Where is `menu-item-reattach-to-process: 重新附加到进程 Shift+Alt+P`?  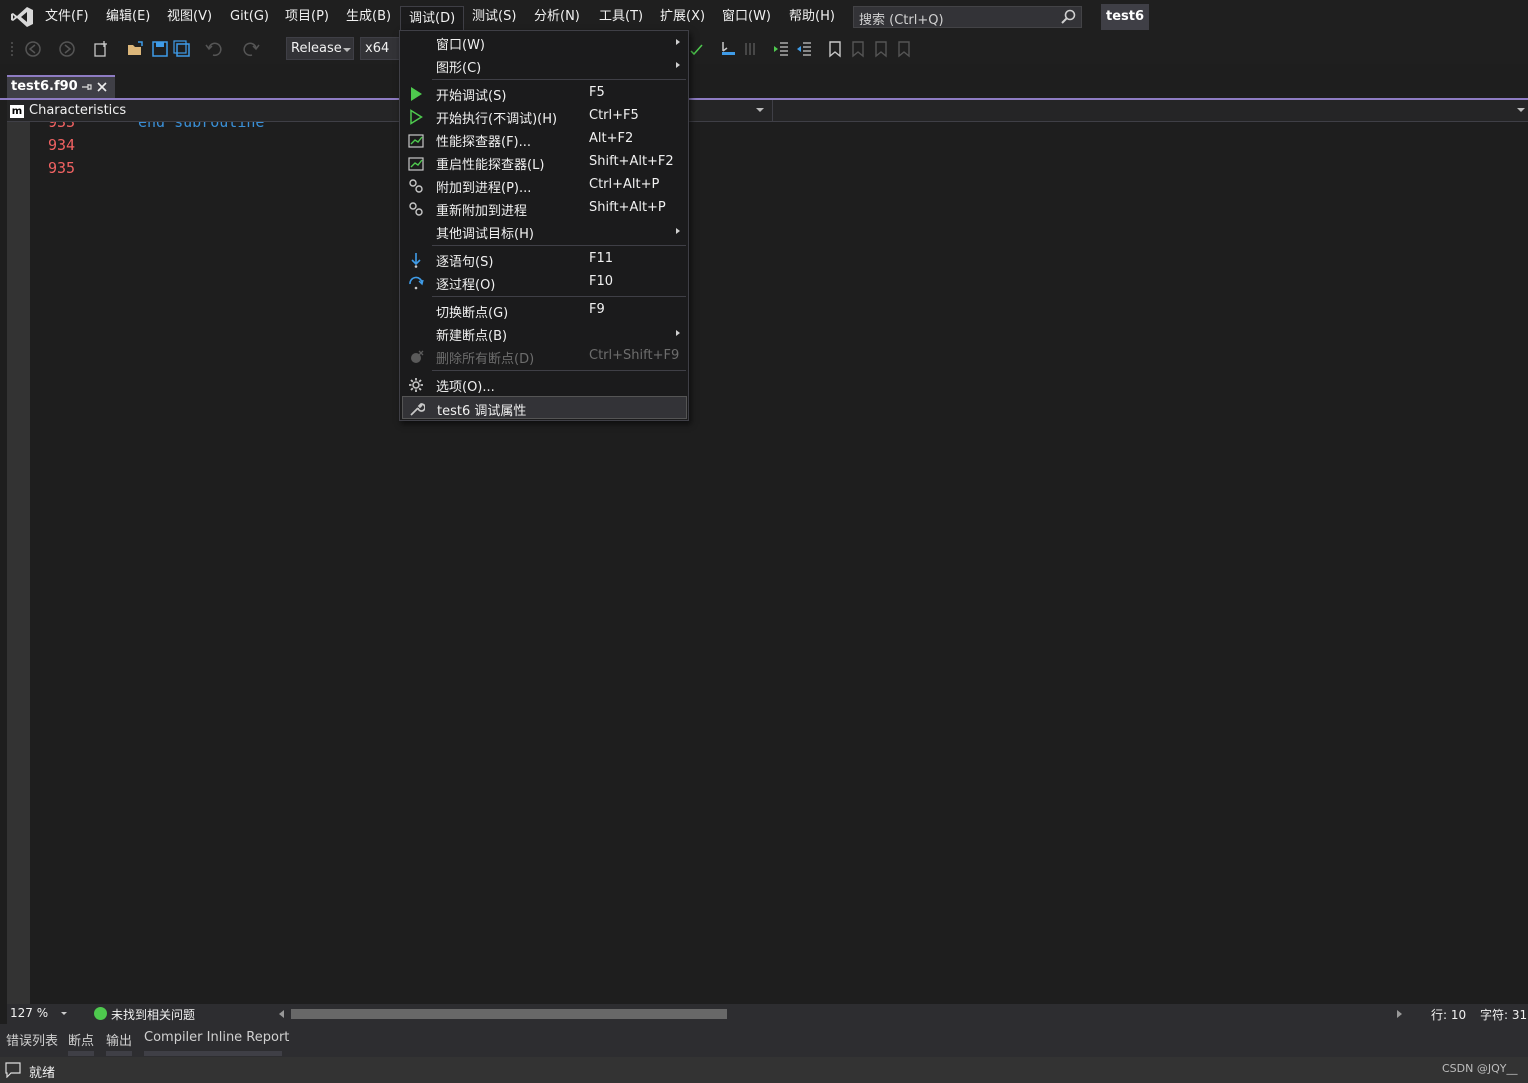
menu-item-reattach-to-process: 重新附加到进程 Shift+Alt+P is located at coordinates (544, 208).